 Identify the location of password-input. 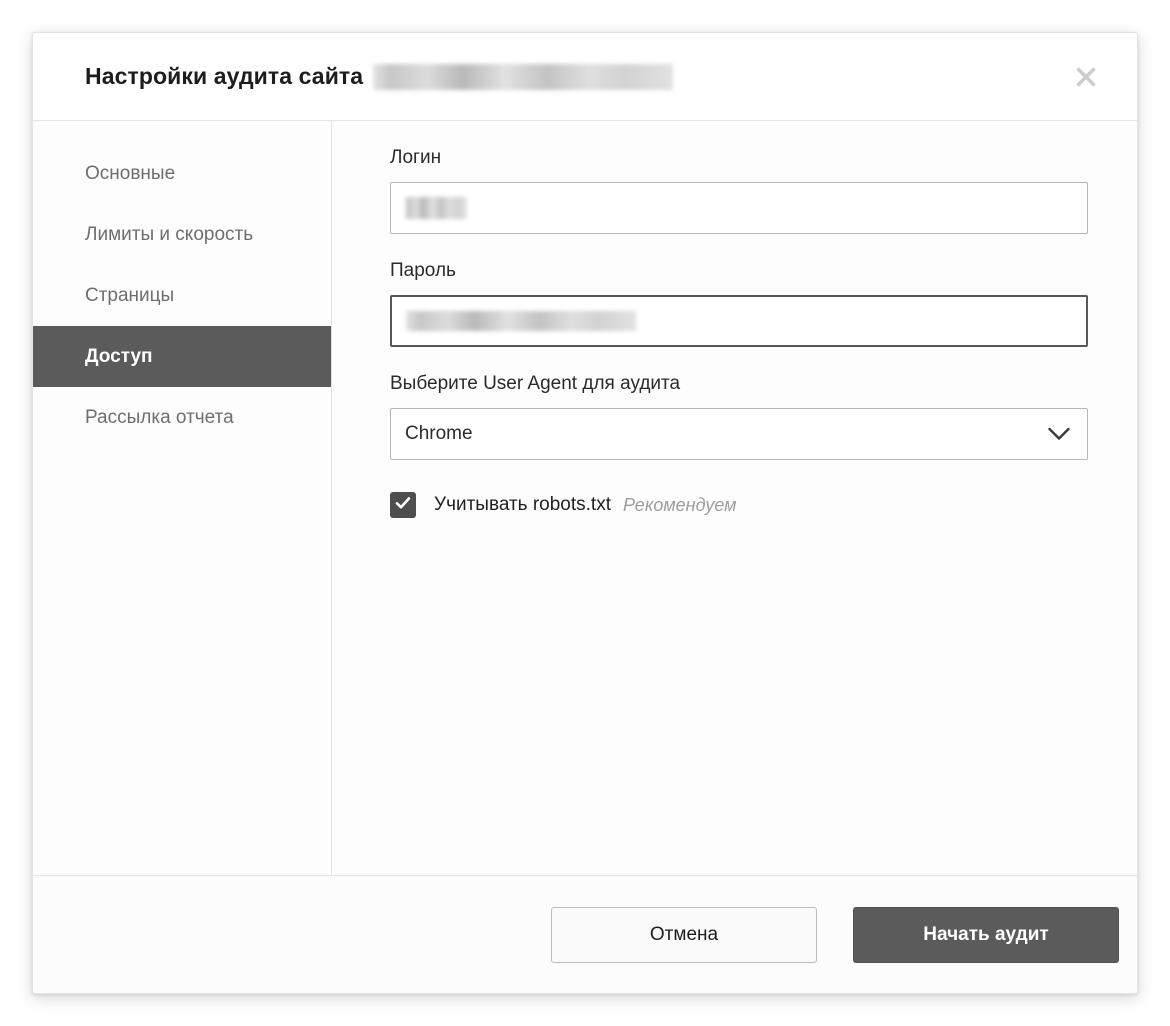
(739, 321).